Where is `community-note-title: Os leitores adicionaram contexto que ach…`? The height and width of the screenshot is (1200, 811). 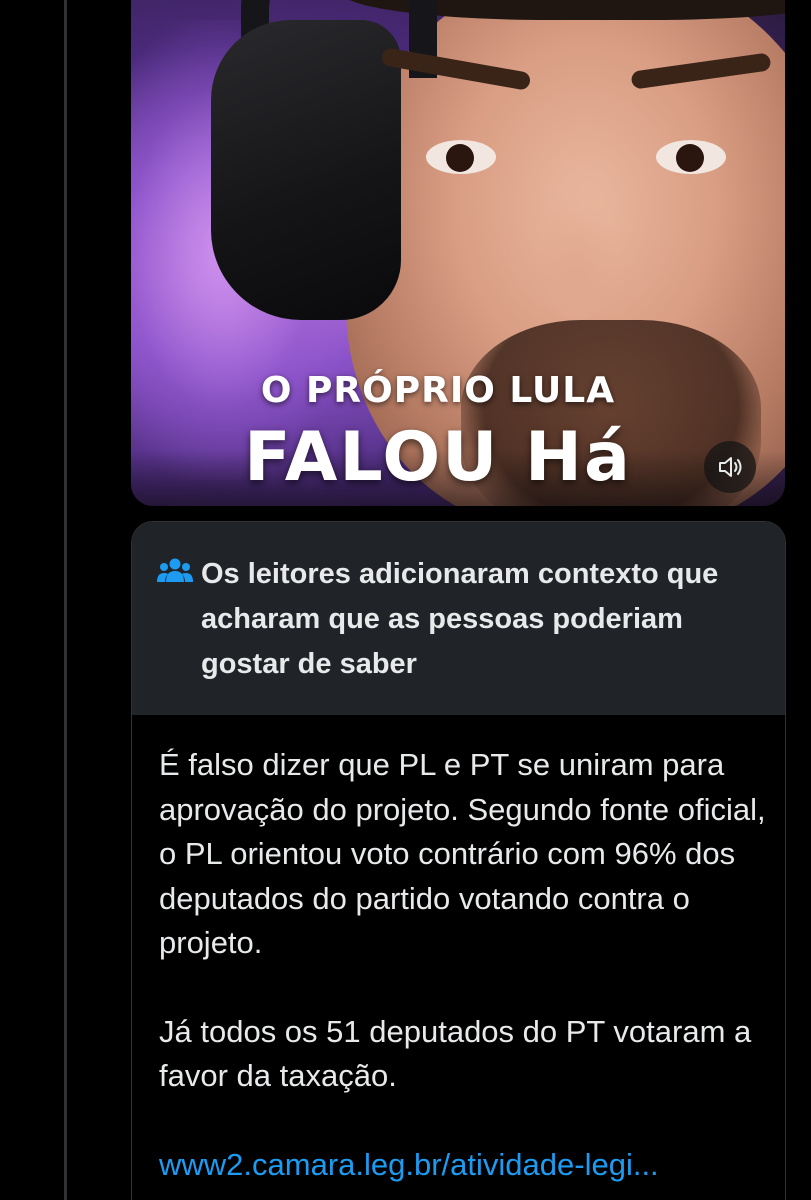 community-note-title: Os leitores adicionaram contexto que ach… is located at coordinates (460, 619).